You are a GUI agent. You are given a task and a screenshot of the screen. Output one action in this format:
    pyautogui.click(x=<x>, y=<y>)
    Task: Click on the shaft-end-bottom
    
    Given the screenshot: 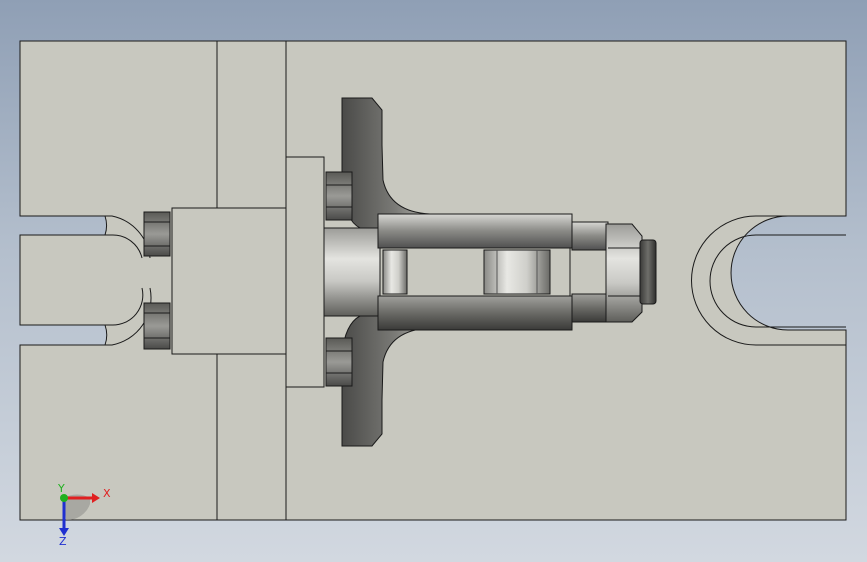 What is the action you would take?
    pyautogui.click(x=590, y=308)
    